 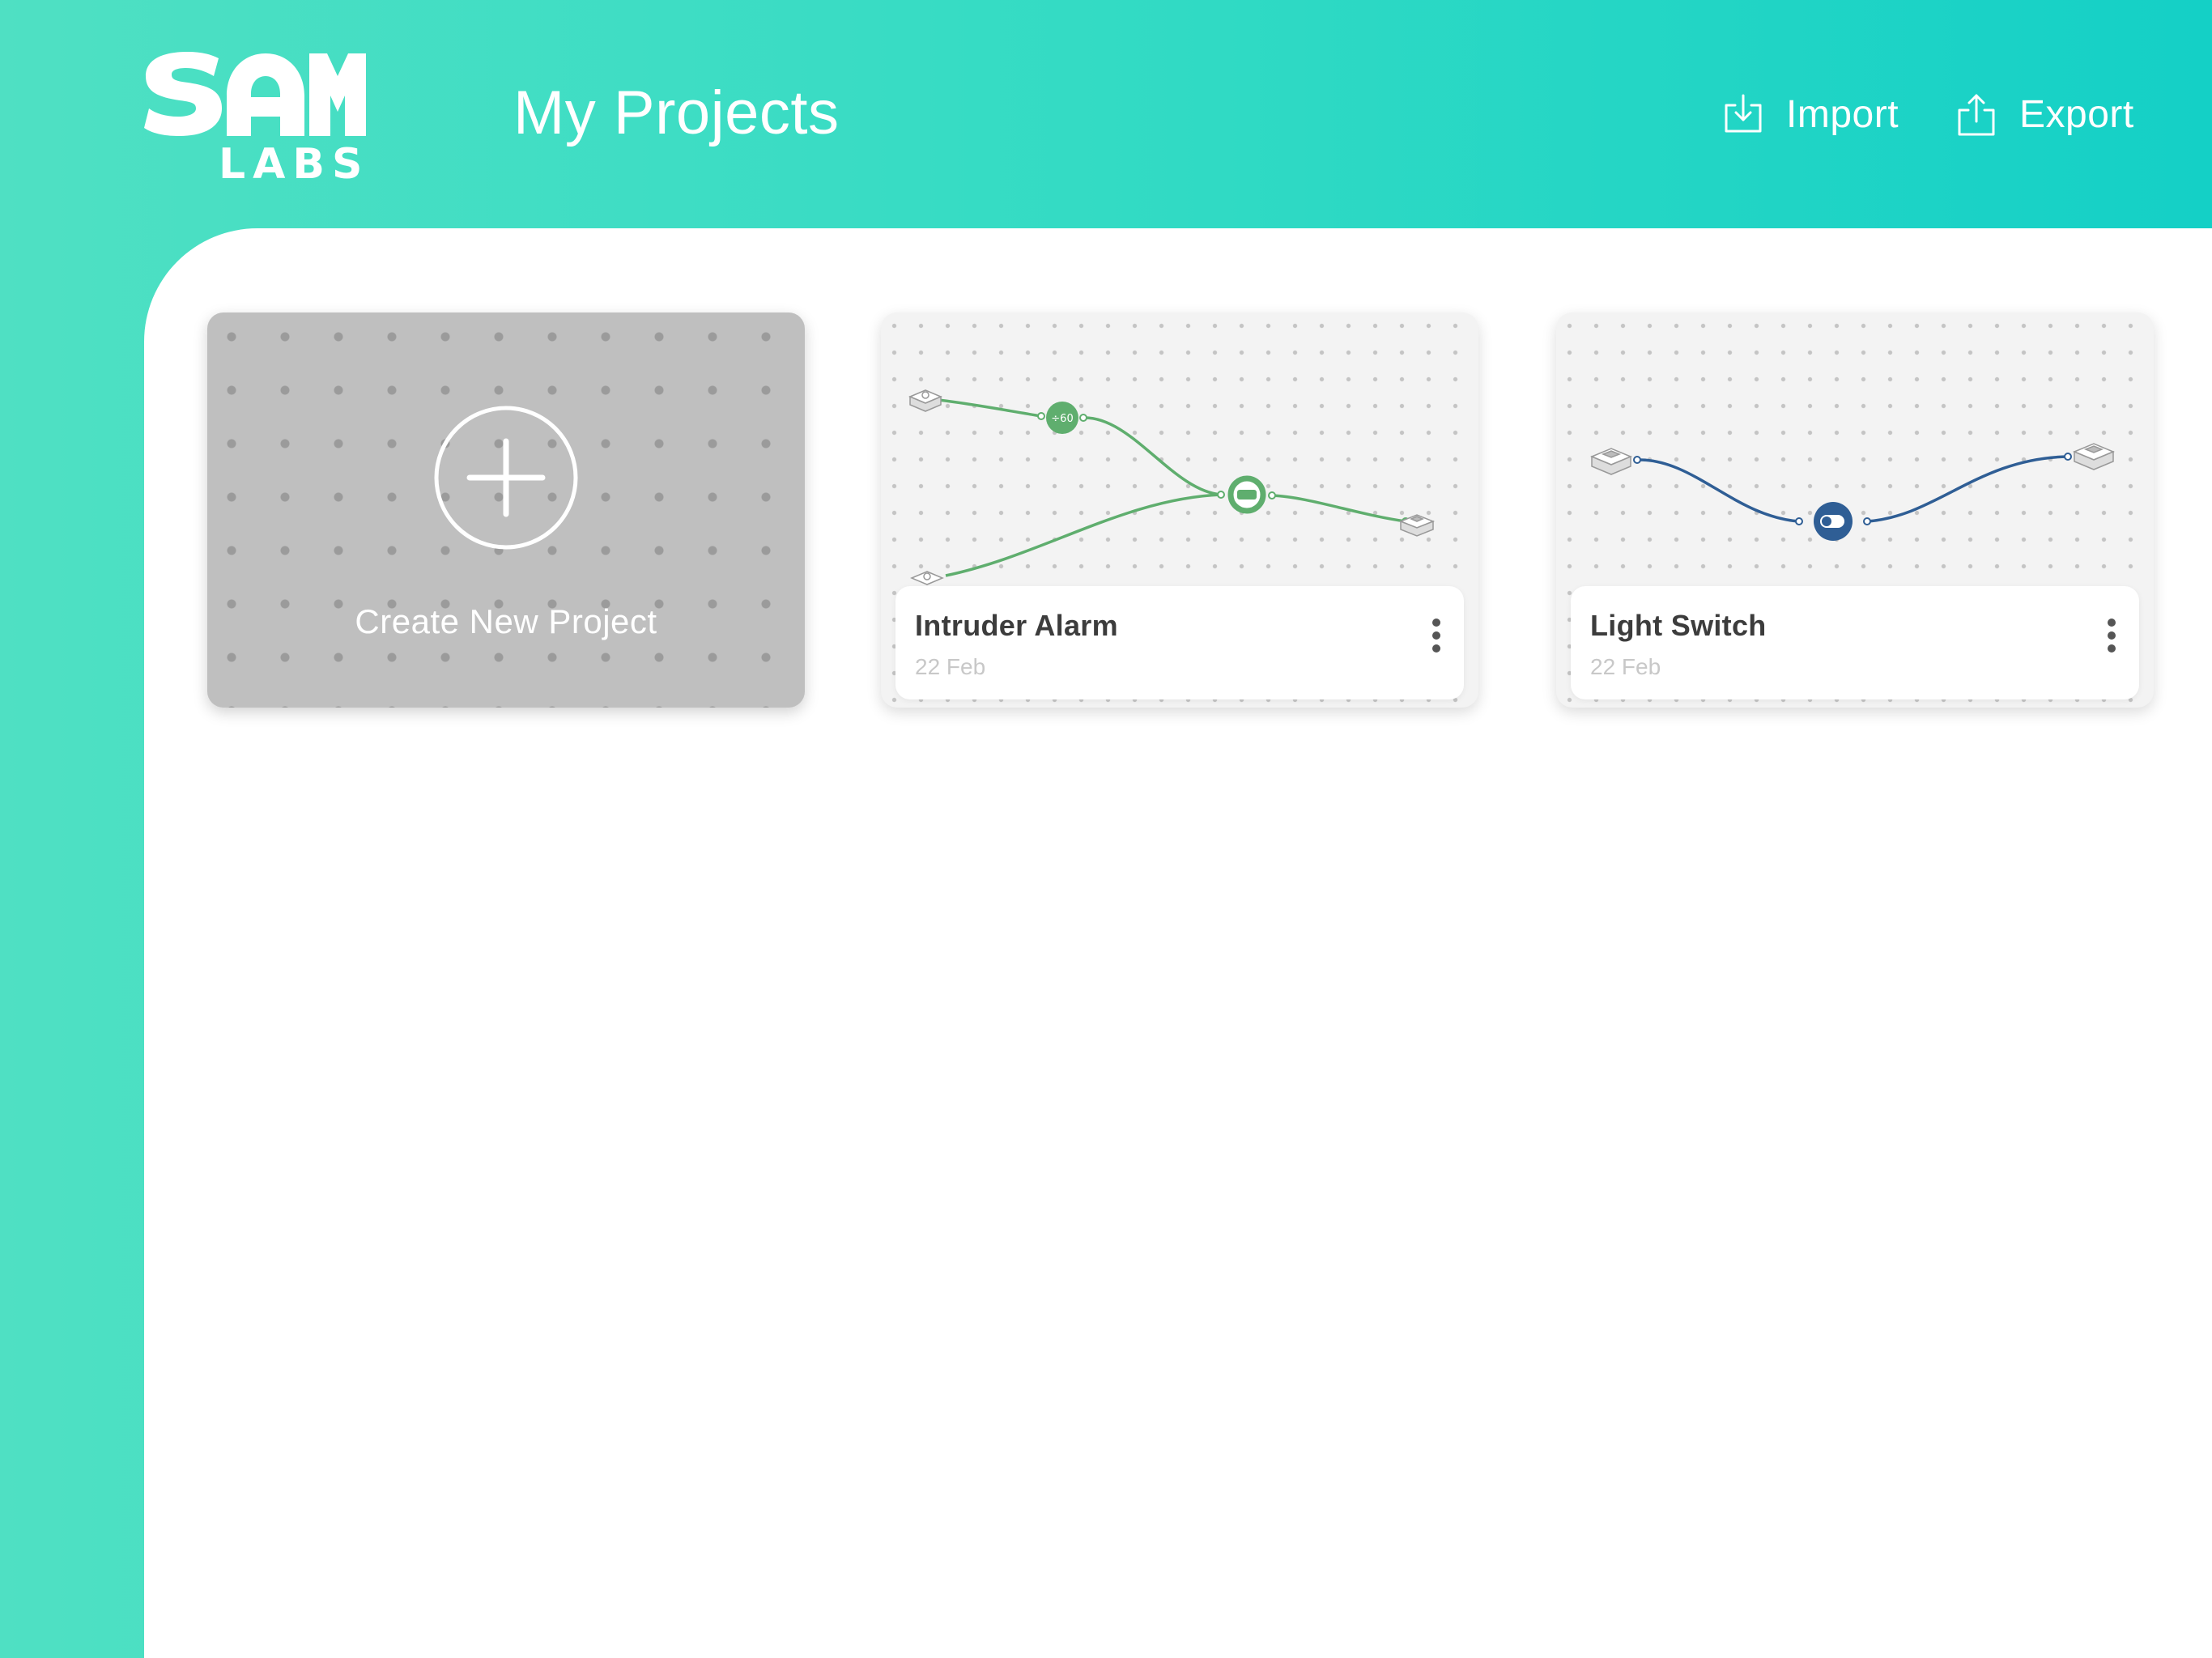 I want to click on create-new-project-card: Create New Project, so click(x=506, y=510).